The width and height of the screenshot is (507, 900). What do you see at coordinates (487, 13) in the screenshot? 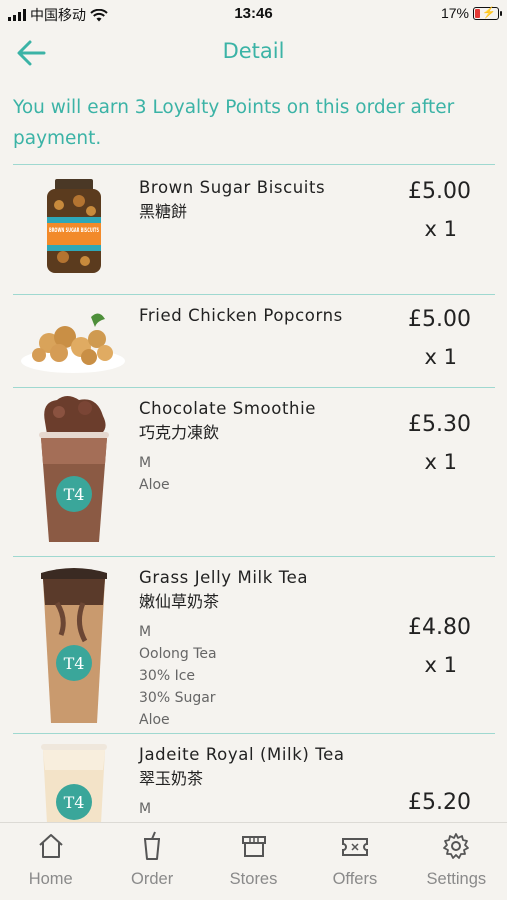
I see `battery-icon: ⚡` at bounding box center [487, 13].